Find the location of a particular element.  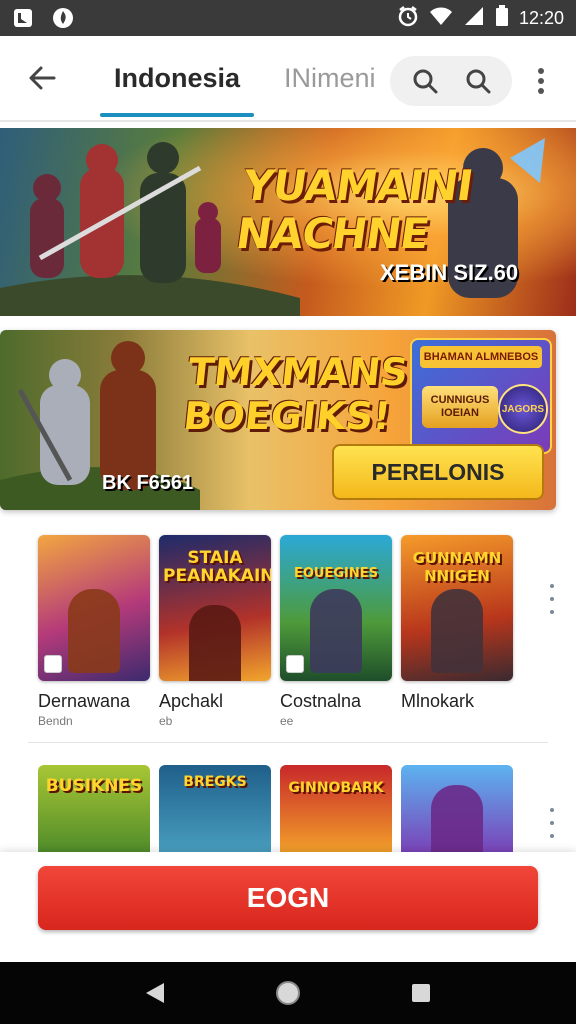

game-card: STAIA PEANAKAIN Apchakl eb is located at coordinates (215, 631).